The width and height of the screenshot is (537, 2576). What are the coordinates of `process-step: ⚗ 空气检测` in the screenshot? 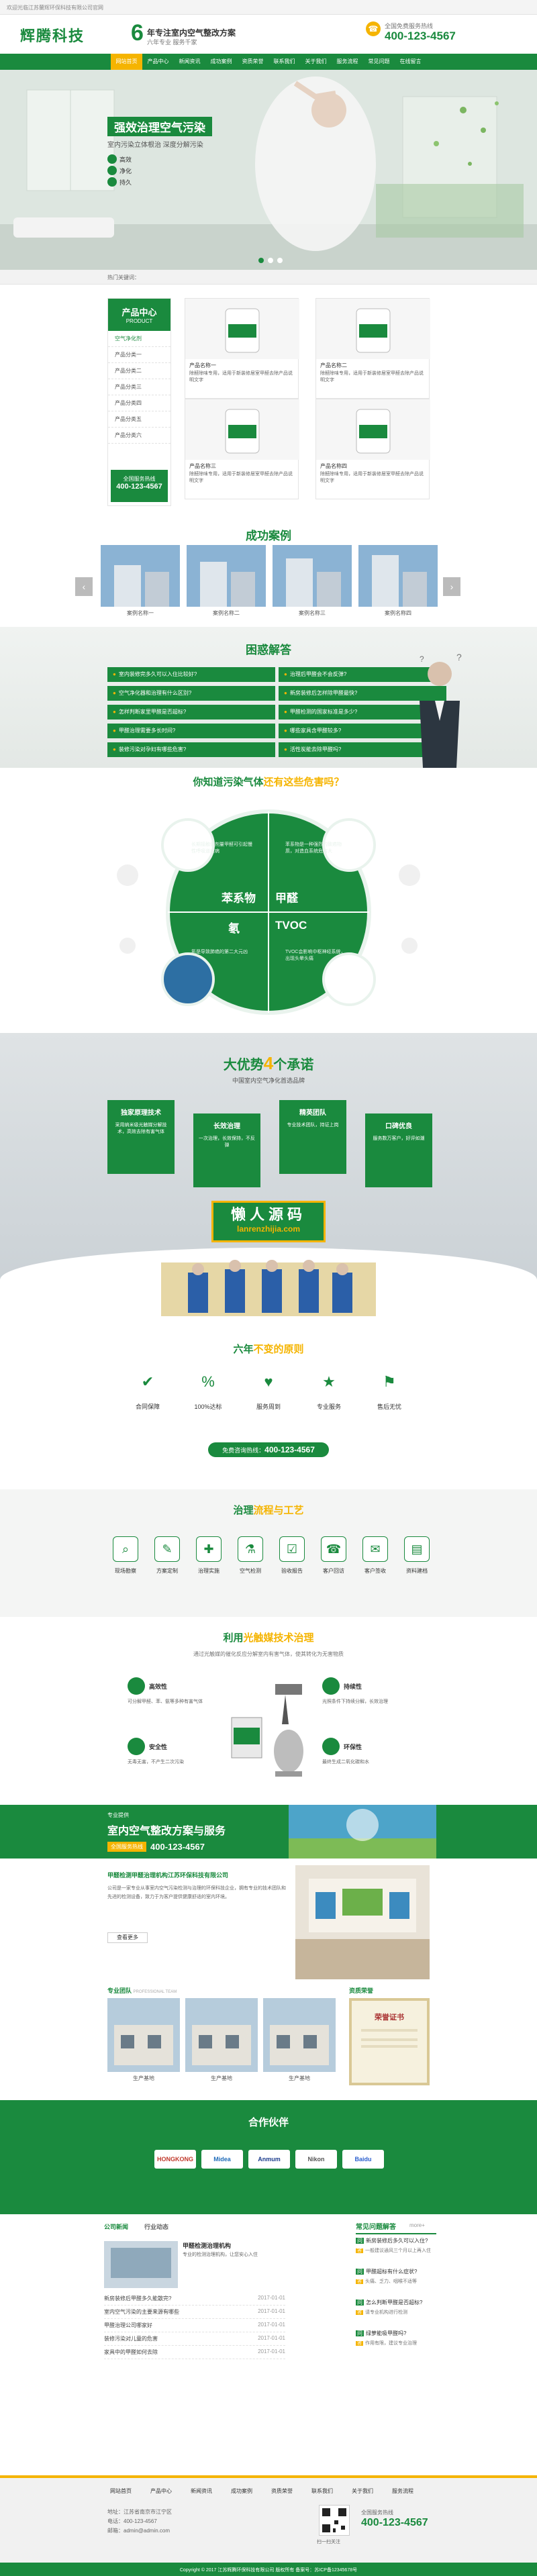 It's located at (250, 1555).